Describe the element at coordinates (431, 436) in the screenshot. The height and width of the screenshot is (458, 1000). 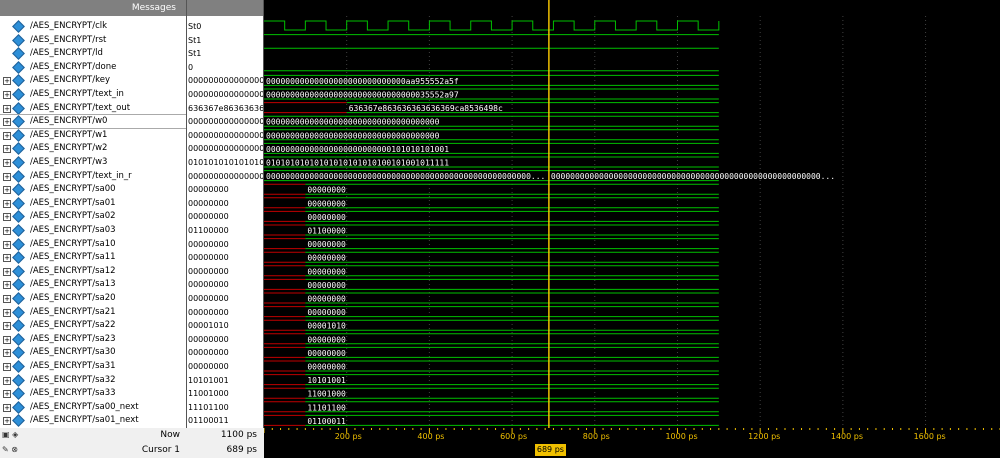
I see `tick-label: 400 ps` at that location.